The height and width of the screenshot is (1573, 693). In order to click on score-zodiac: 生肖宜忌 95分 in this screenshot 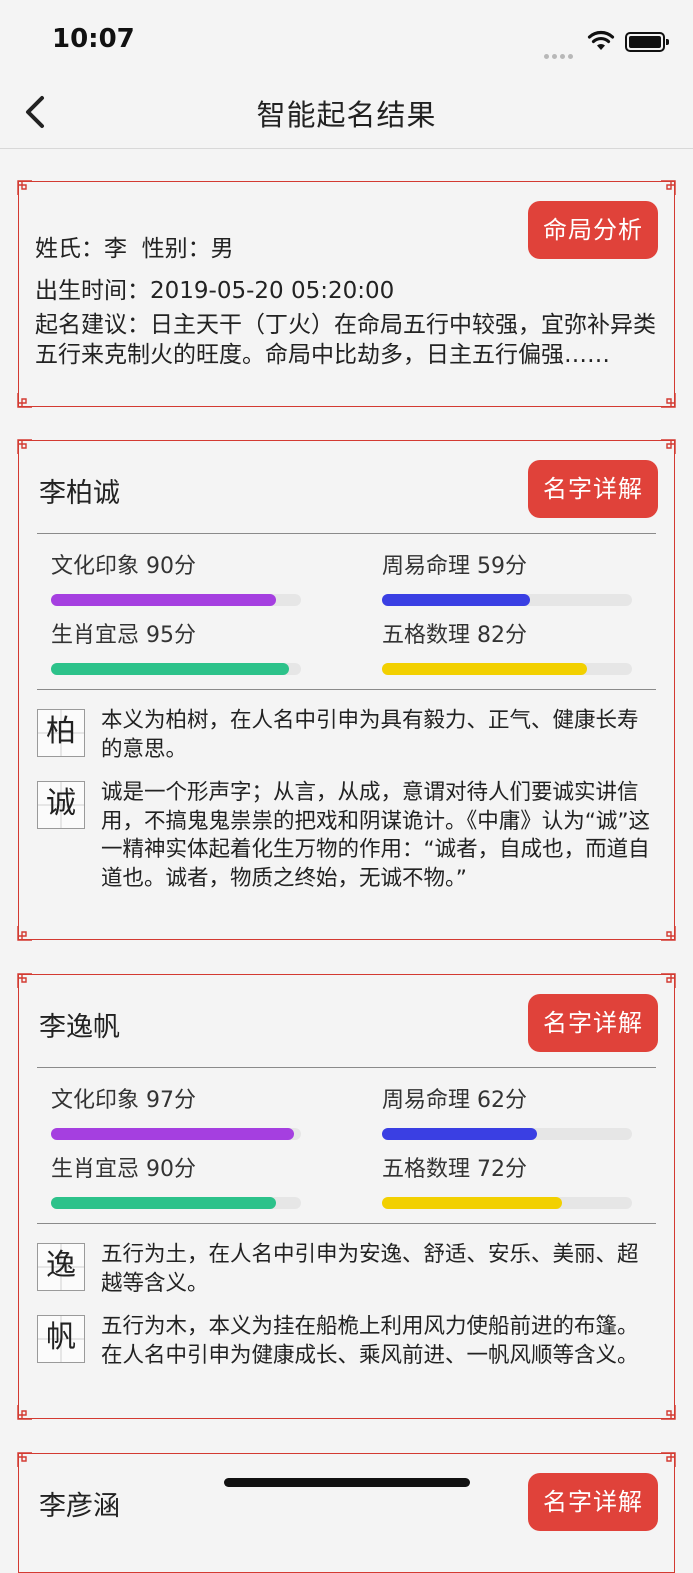, I will do `click(176, 646)`.